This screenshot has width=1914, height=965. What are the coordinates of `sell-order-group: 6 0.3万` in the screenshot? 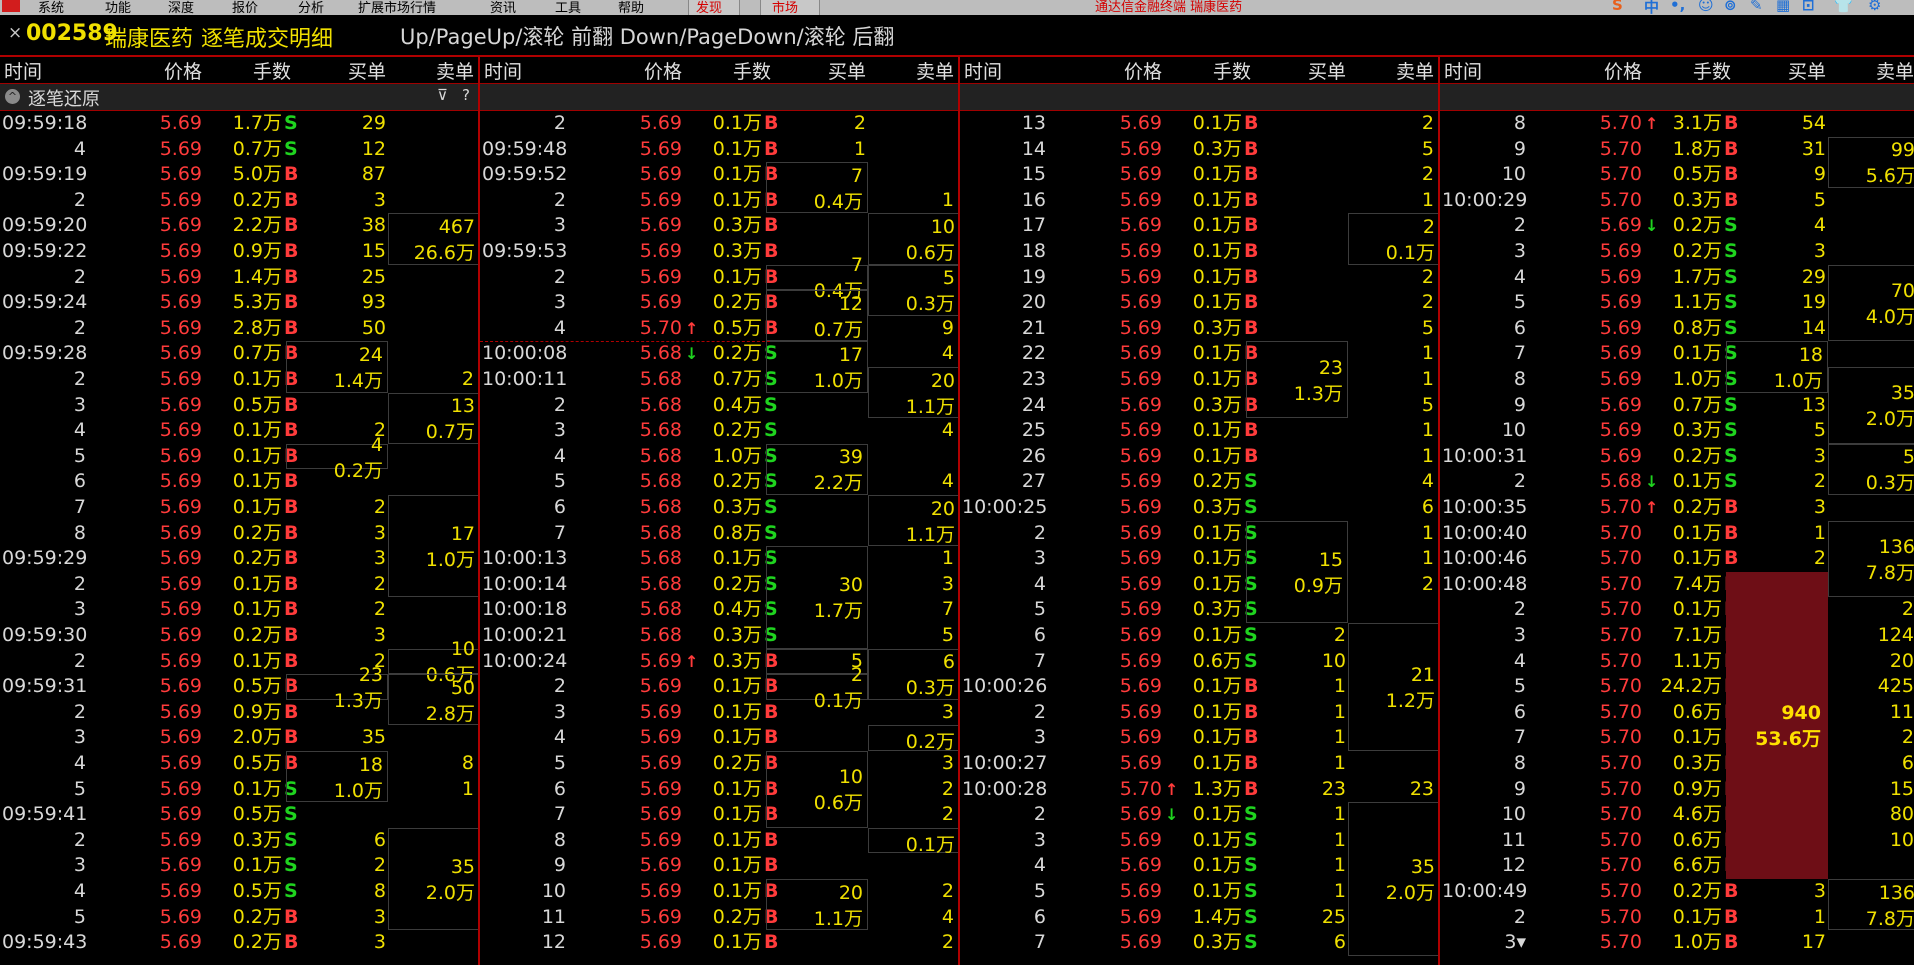 It's located at (913, 674).